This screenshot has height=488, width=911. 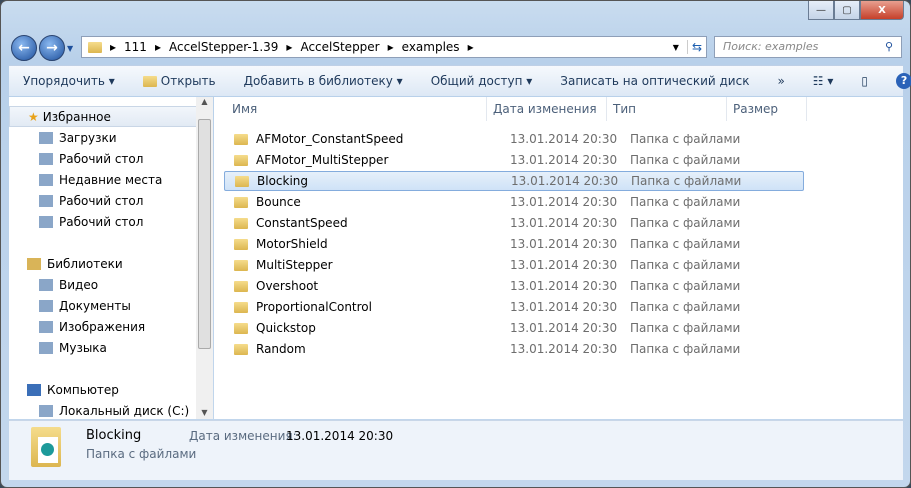 I want to click on details-type: Папка с файлами, so click(x=141, y=454).